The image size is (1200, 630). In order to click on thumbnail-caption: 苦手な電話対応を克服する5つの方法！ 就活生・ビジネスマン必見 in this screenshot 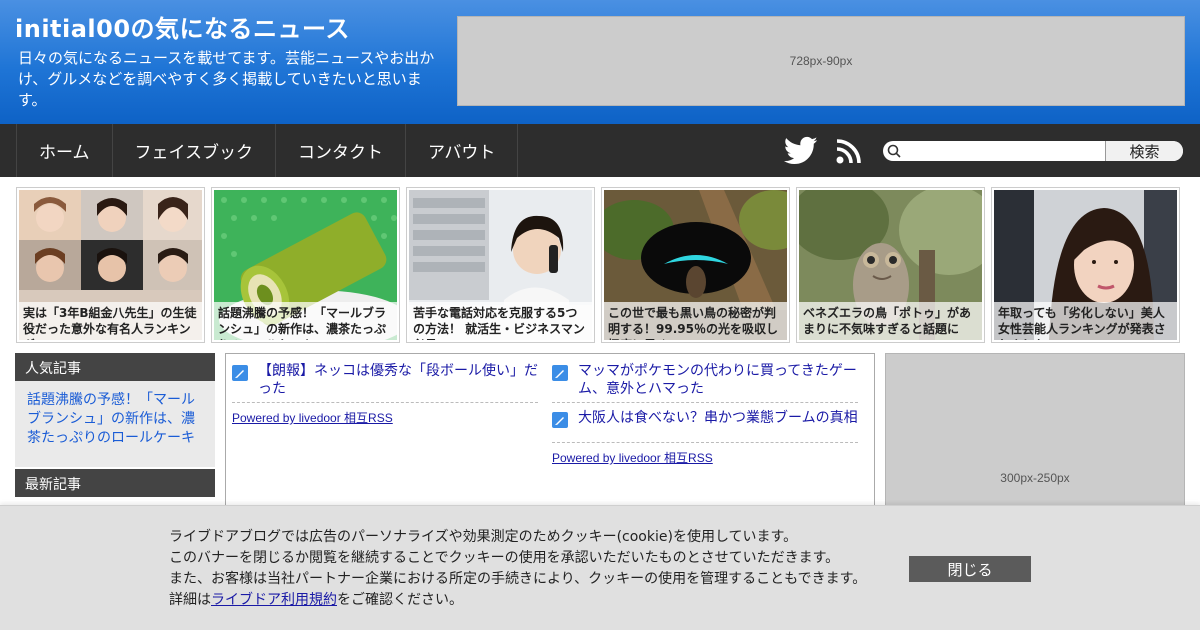, I will do `click(500, 321)`.